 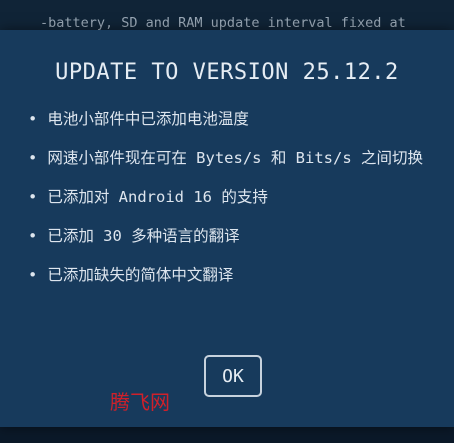 What do you see at coordinates (148, 119) in the screenshot?
I see `list-item-text: 电池小部件中已添加电池温度` at bounding box center [148, 119].